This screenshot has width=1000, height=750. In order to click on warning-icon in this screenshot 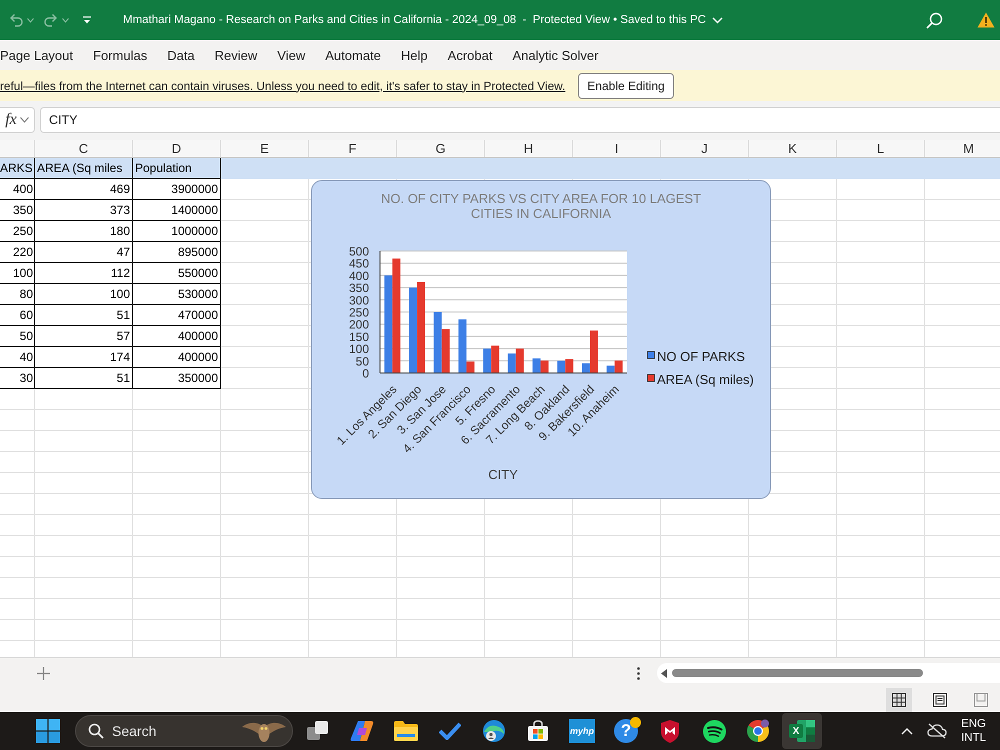, I will do `click(986, 20)`.